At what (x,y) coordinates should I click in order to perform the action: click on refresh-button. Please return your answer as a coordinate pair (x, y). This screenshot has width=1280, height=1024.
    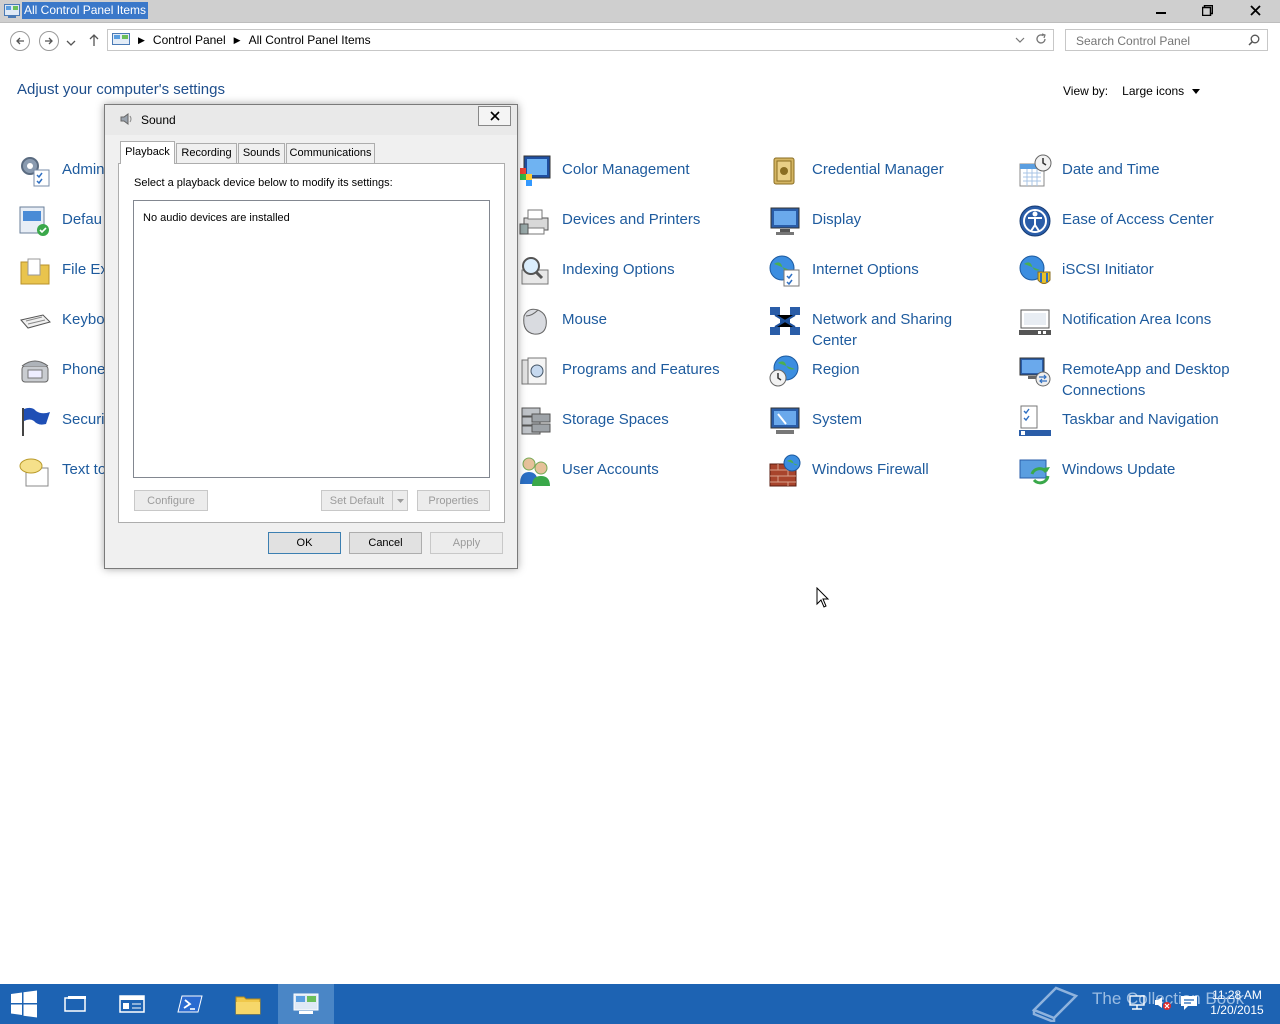
    Looking at the image, I should click on (1041, 40).